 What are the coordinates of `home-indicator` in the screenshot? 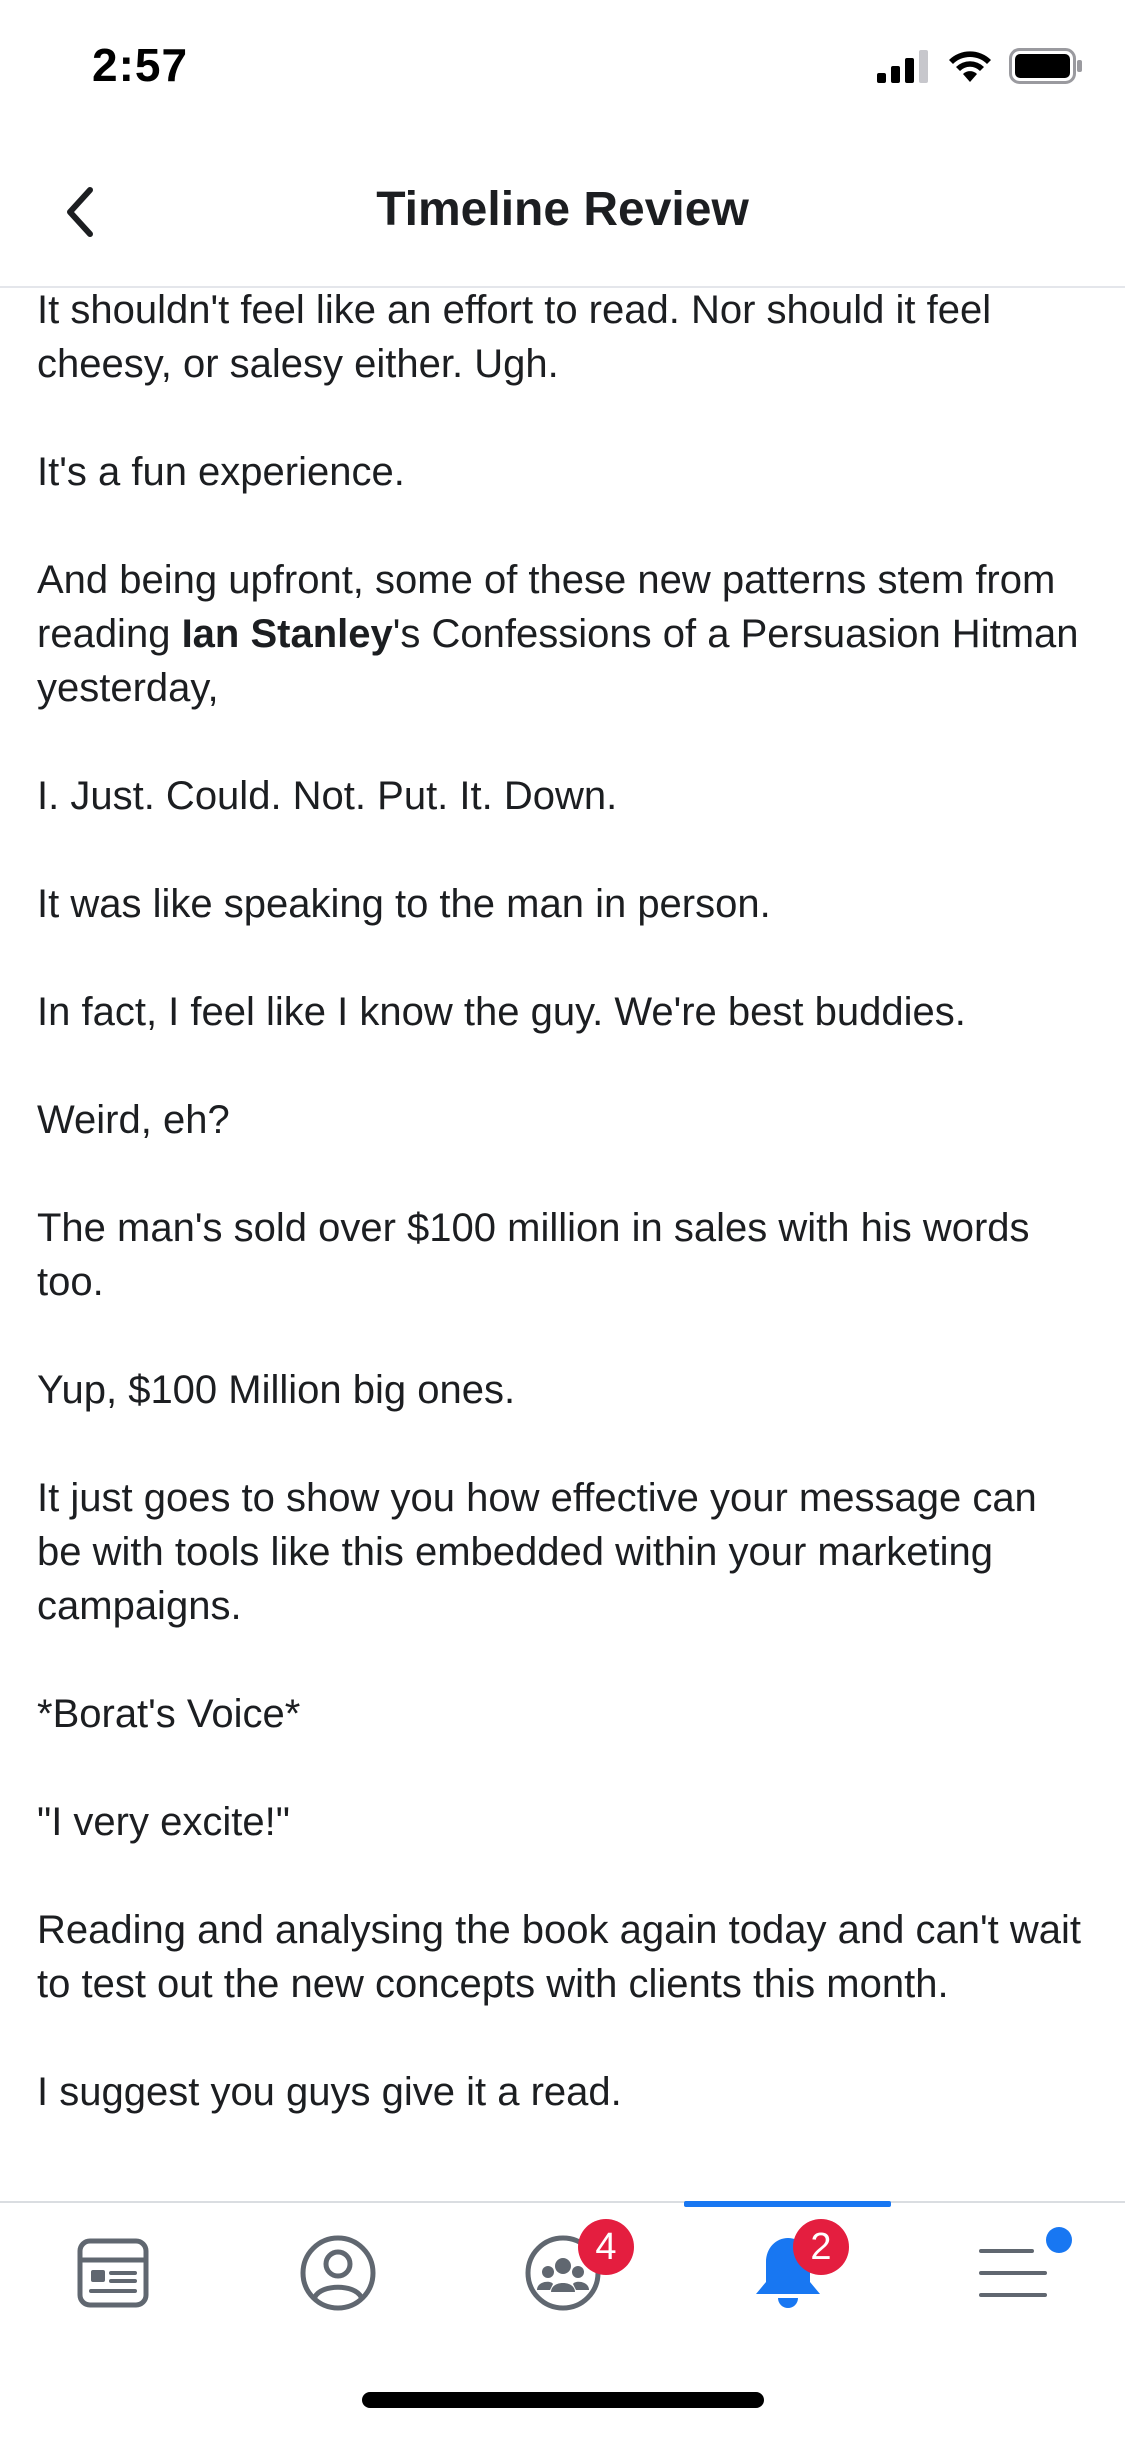 It's located at (563, 2400).